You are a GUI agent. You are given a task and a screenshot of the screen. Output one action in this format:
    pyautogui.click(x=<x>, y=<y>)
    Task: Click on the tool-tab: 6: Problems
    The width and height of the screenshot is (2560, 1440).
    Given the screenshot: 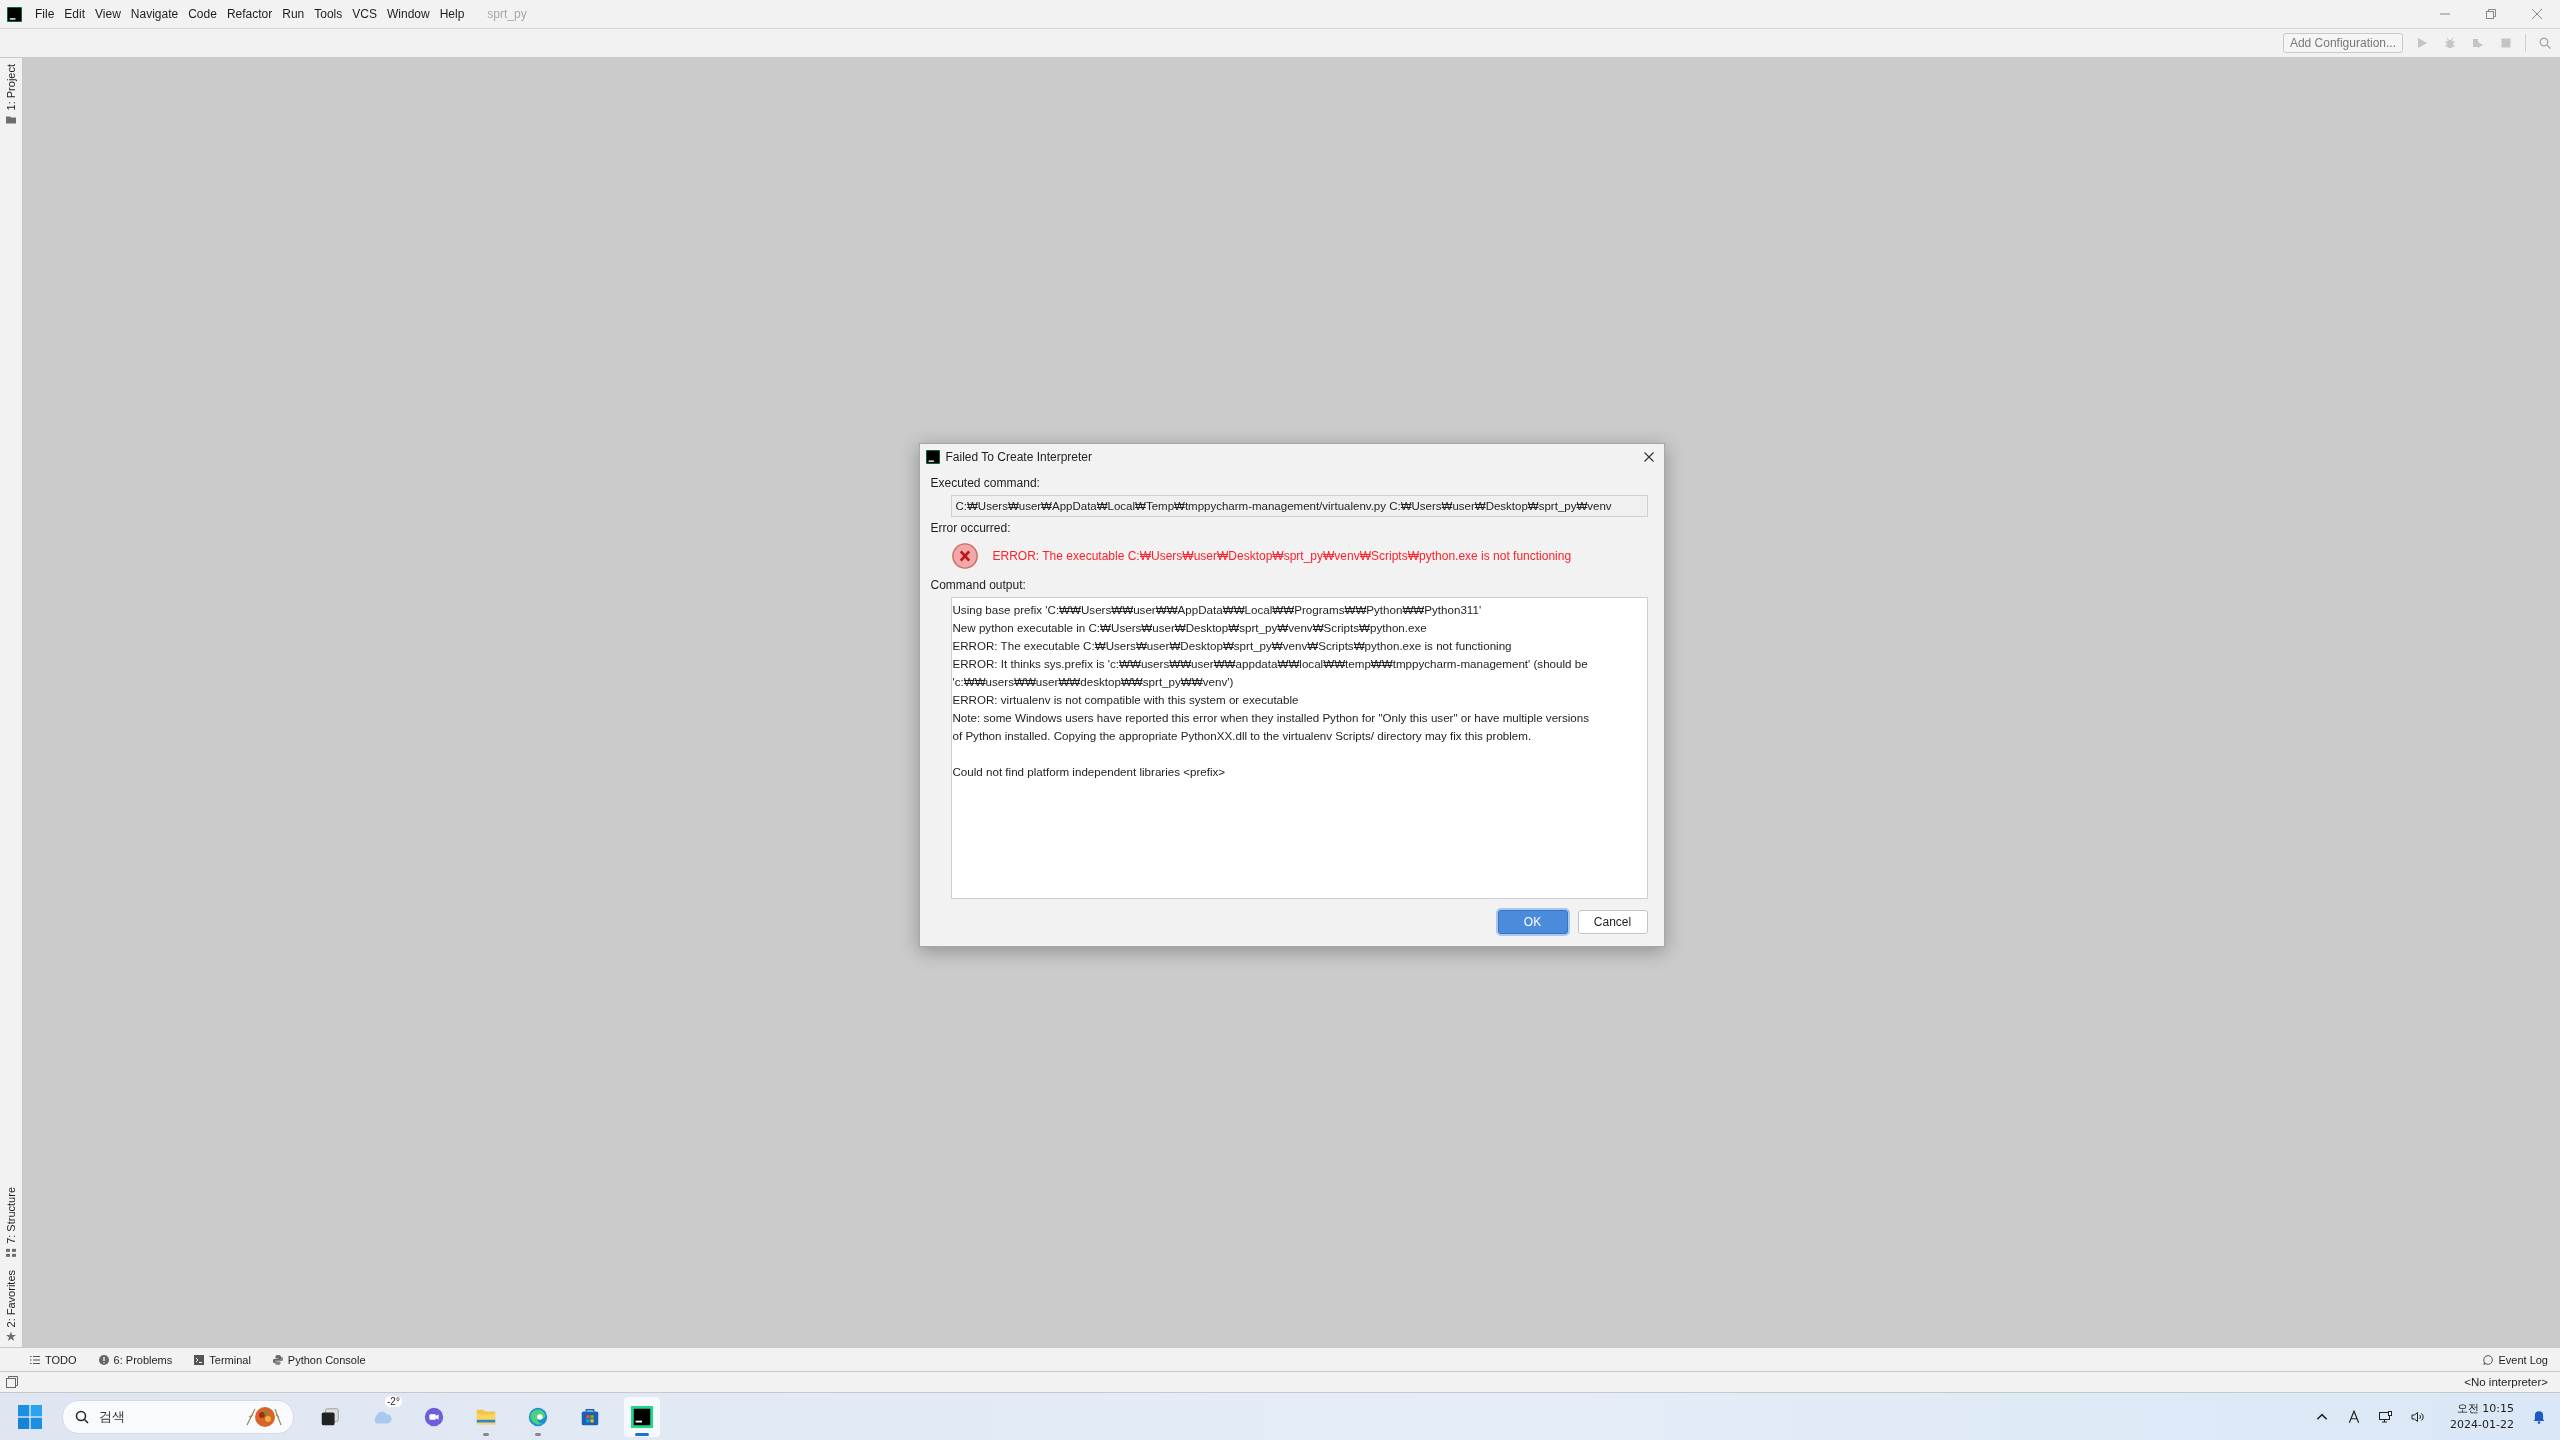 What is the action you would take?
    pyautogui.click(x=135, y=1359)
    